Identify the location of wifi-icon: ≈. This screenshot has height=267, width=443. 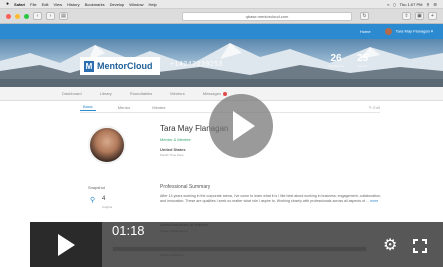
(388, 4).